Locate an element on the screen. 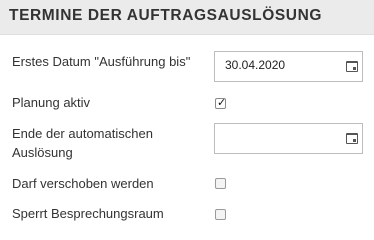 Image resolution: width=374 pixels, height=240 pixels. section-header: TERMINE DER AUFTRAGSAUSLÖSUNG is located at coordinates (187, 17).